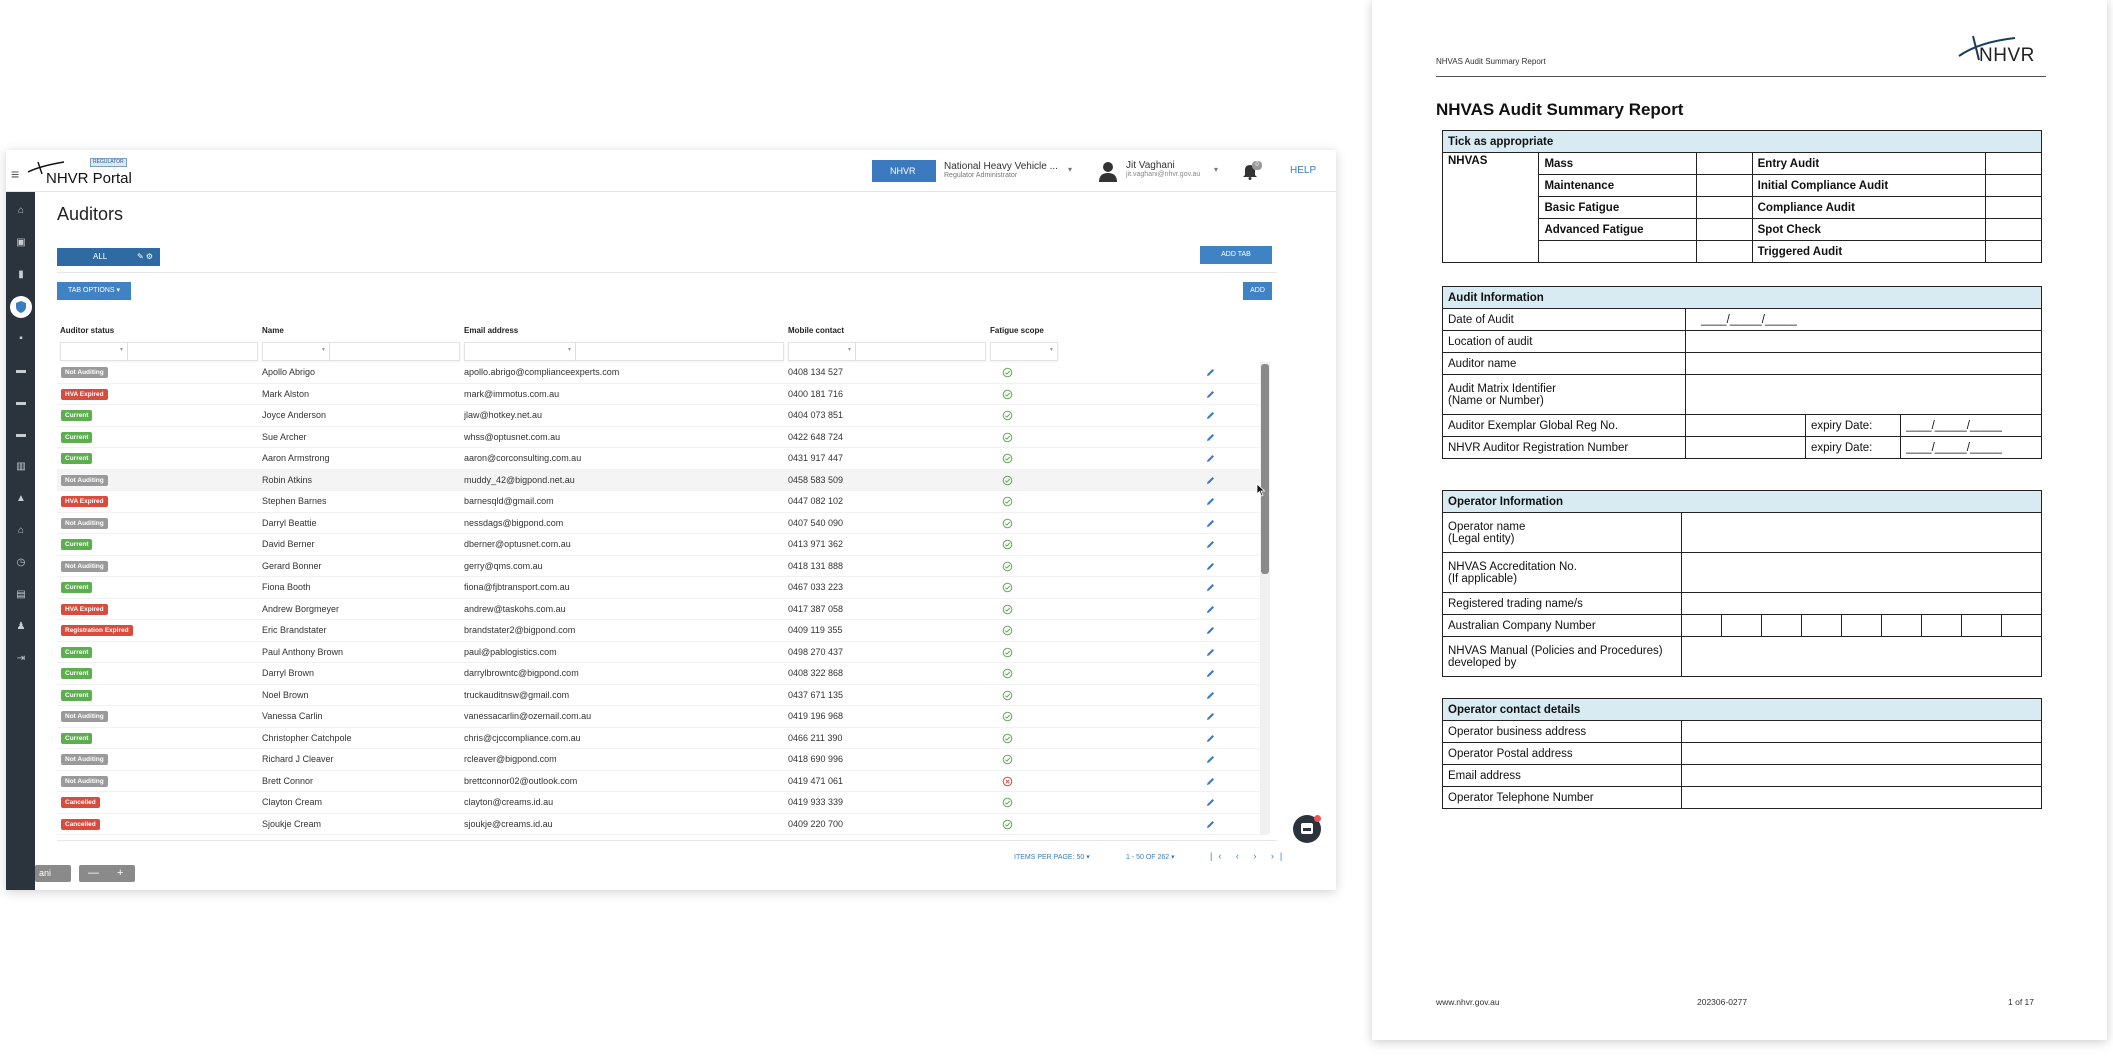  Describe the element at coordinates (2013, 251) in the screenshot. I see `checkbox-triggered-audit` at that location.